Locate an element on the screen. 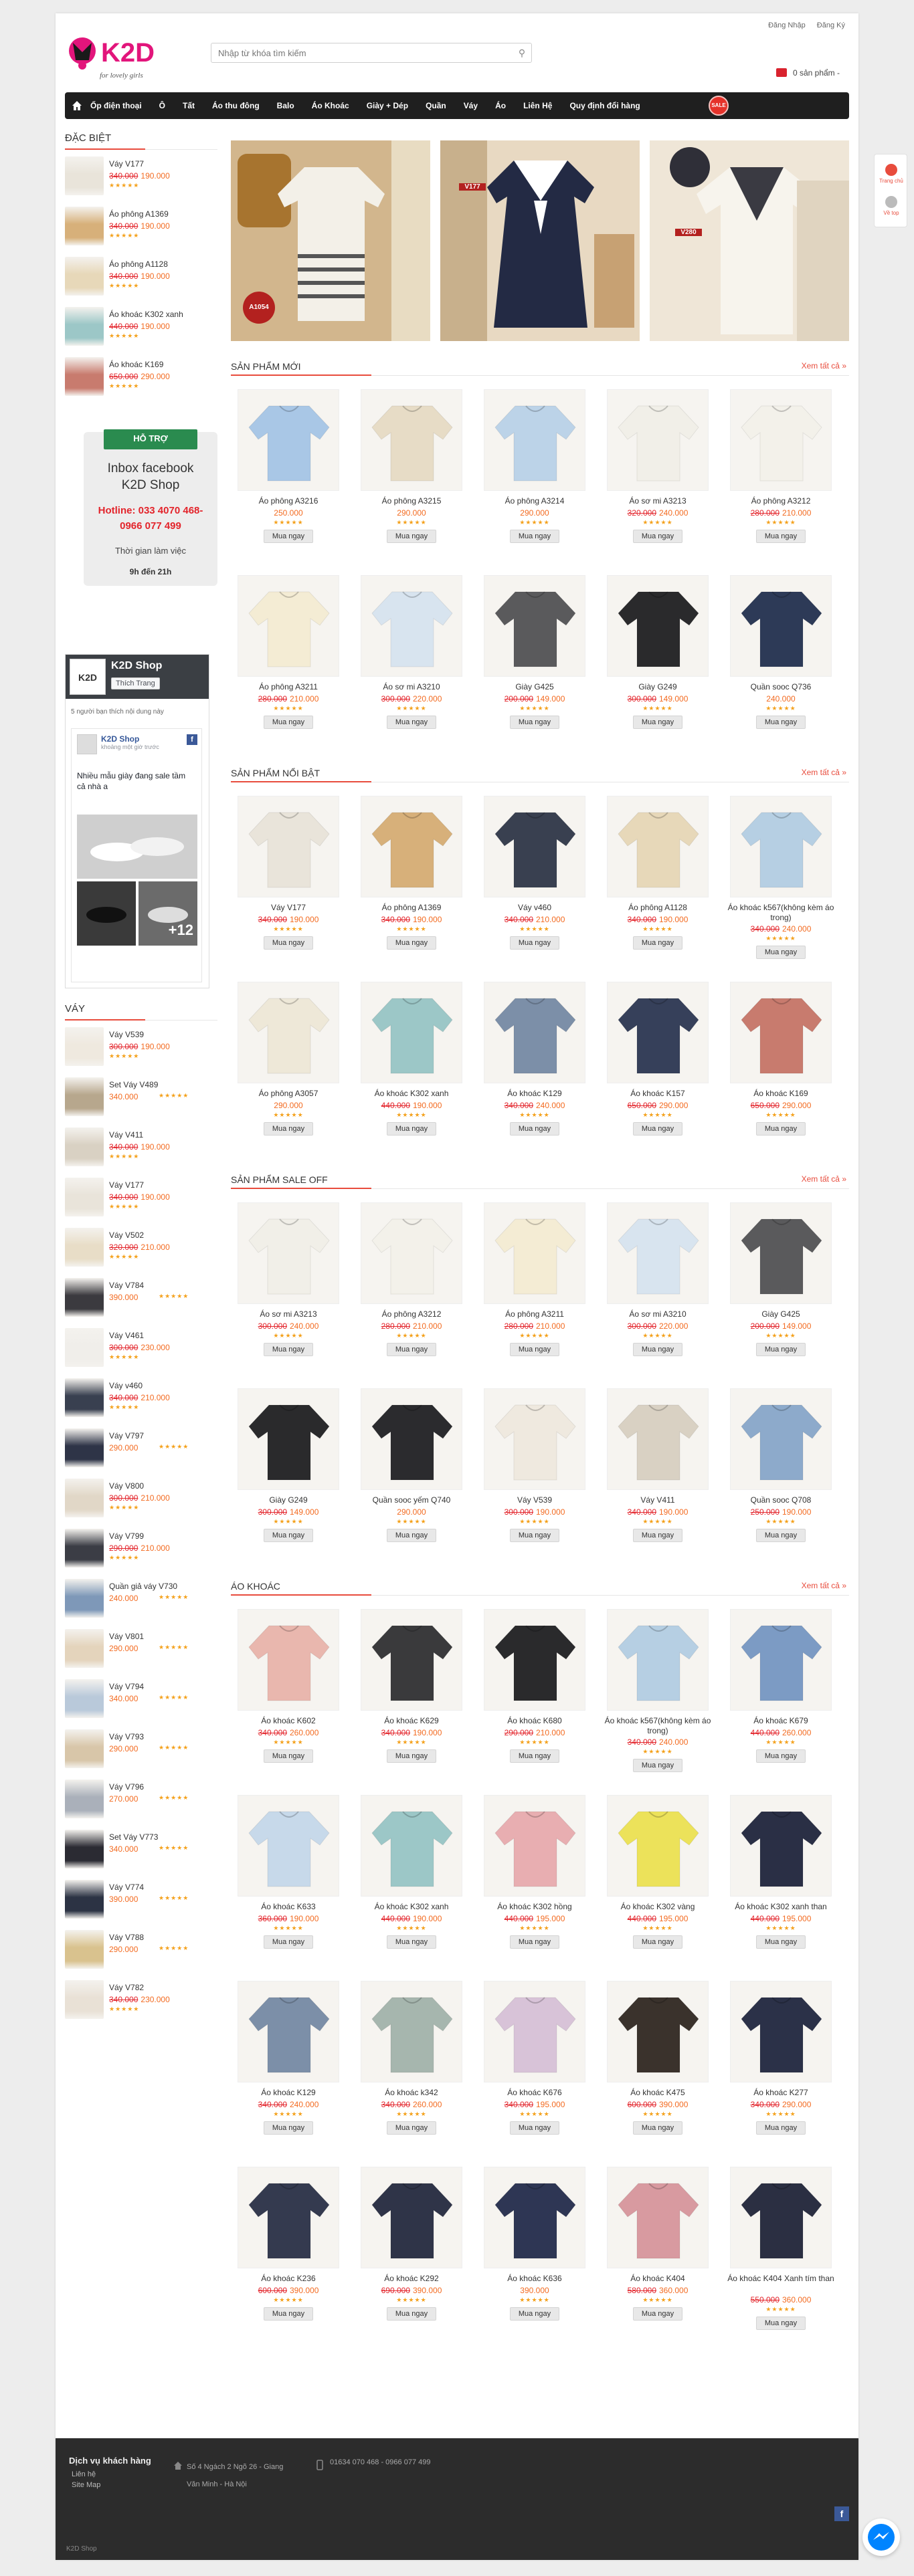  product-name: Quần sooc Q708 is located at coordinates (781, 1500).